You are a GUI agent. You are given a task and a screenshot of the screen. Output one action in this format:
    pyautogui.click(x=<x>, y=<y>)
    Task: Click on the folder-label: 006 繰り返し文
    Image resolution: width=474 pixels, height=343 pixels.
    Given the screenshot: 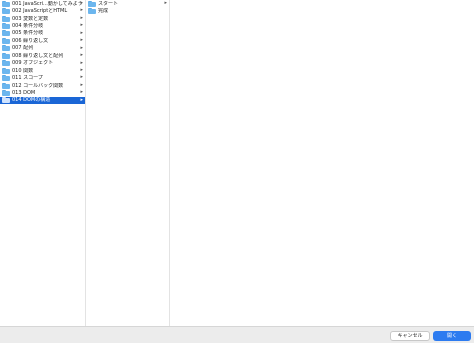 What is the action you would take?
    pyautogui.click(x=30, y=40)
    